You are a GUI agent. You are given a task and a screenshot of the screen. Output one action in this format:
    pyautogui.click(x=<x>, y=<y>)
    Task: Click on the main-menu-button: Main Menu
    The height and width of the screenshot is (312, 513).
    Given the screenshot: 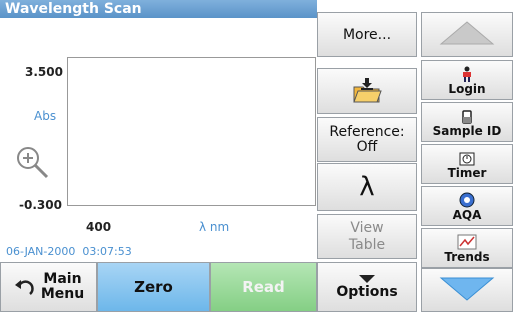 What is the action you would take?
    pyautogui.click(x=48, y=287)
    